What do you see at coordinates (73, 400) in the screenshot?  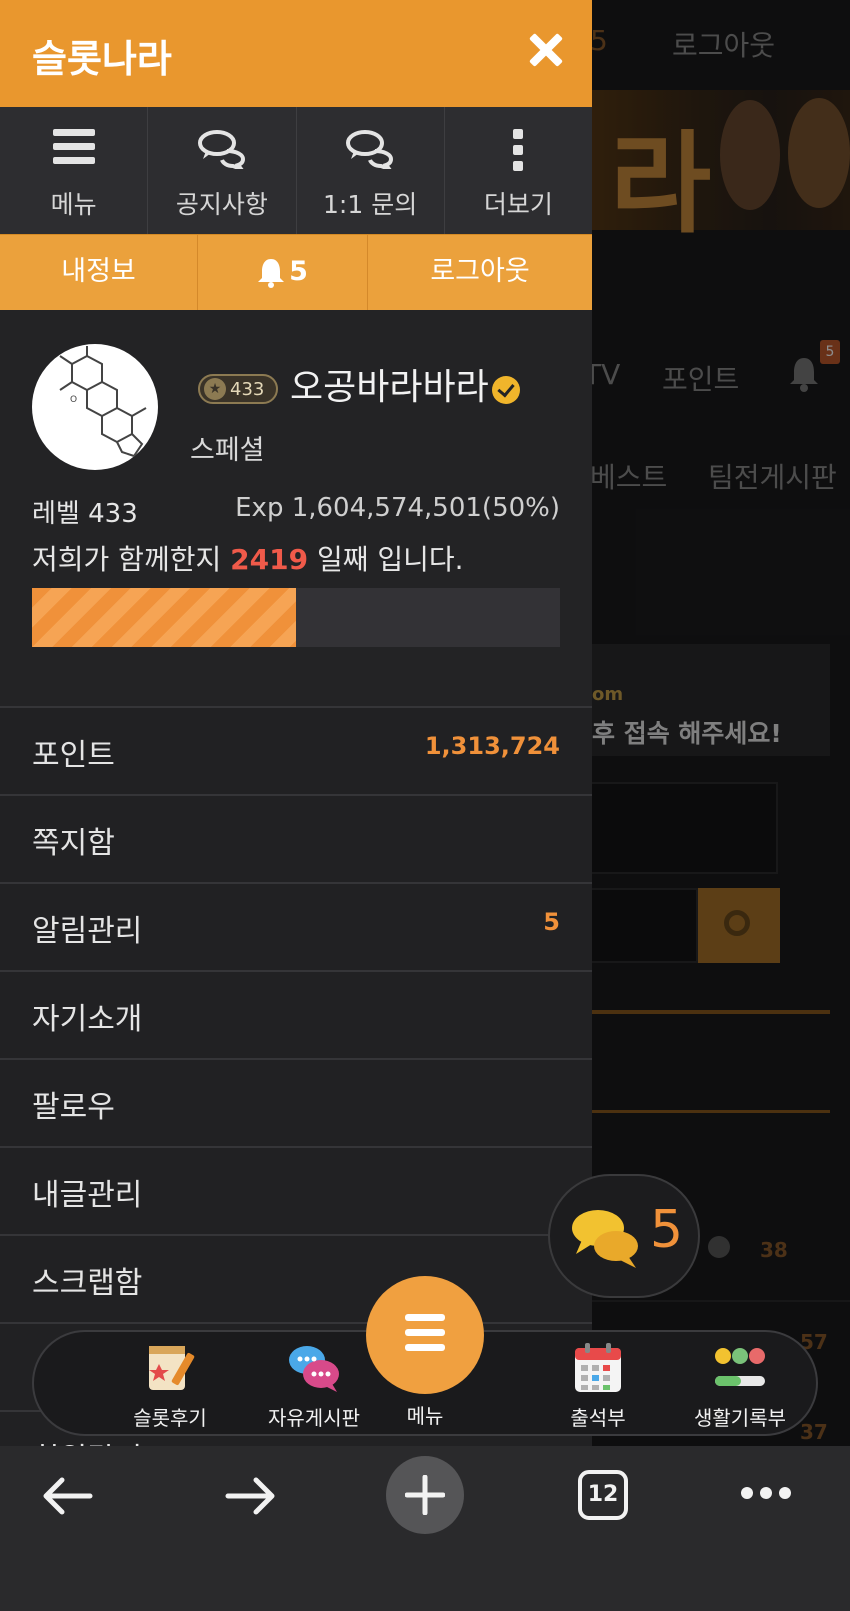 I see `svg-text: O` at bounding box center [73, 400].